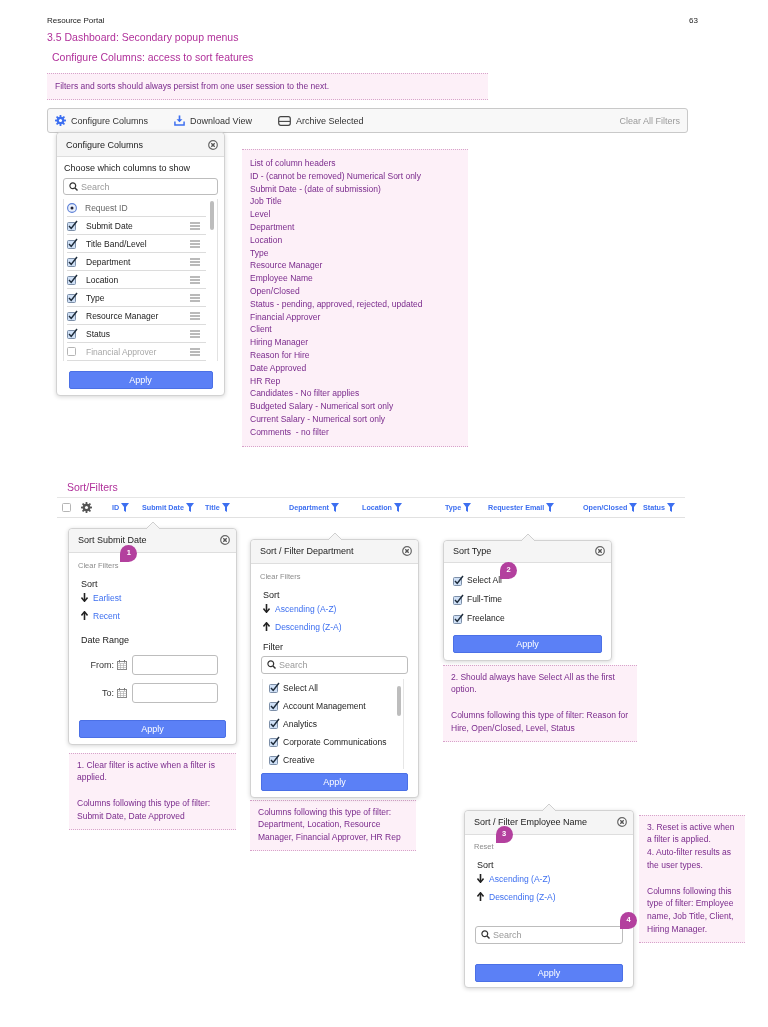 The image size is (768, 1027). Describe the element at coordinates (266, 381) in the screenshot. I see `note-text: HR Rep` at that location.